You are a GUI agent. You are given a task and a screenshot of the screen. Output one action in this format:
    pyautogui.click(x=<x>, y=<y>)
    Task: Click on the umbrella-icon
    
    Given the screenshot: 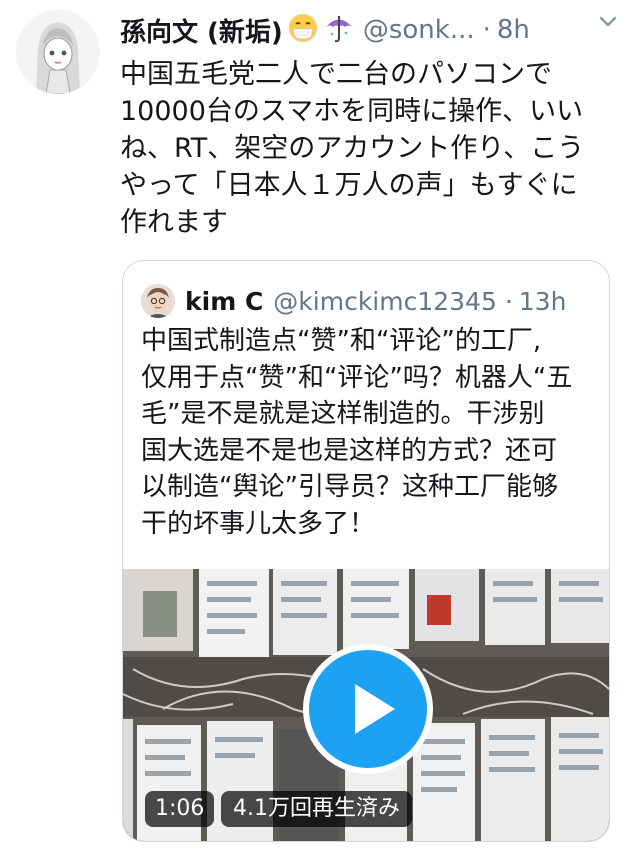 What is the action you would take?
    pyautogui.click(x=339, y=30)
    